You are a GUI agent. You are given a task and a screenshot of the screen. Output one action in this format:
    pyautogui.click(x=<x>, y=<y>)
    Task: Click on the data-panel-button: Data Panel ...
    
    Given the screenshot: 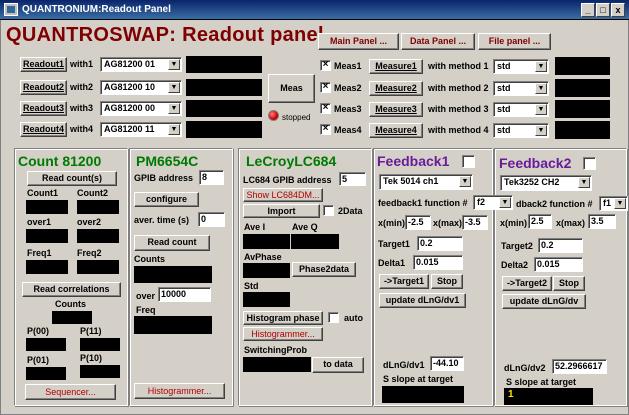 What is the action you would take?
    pyautogui.click(x=438, y=41)
    